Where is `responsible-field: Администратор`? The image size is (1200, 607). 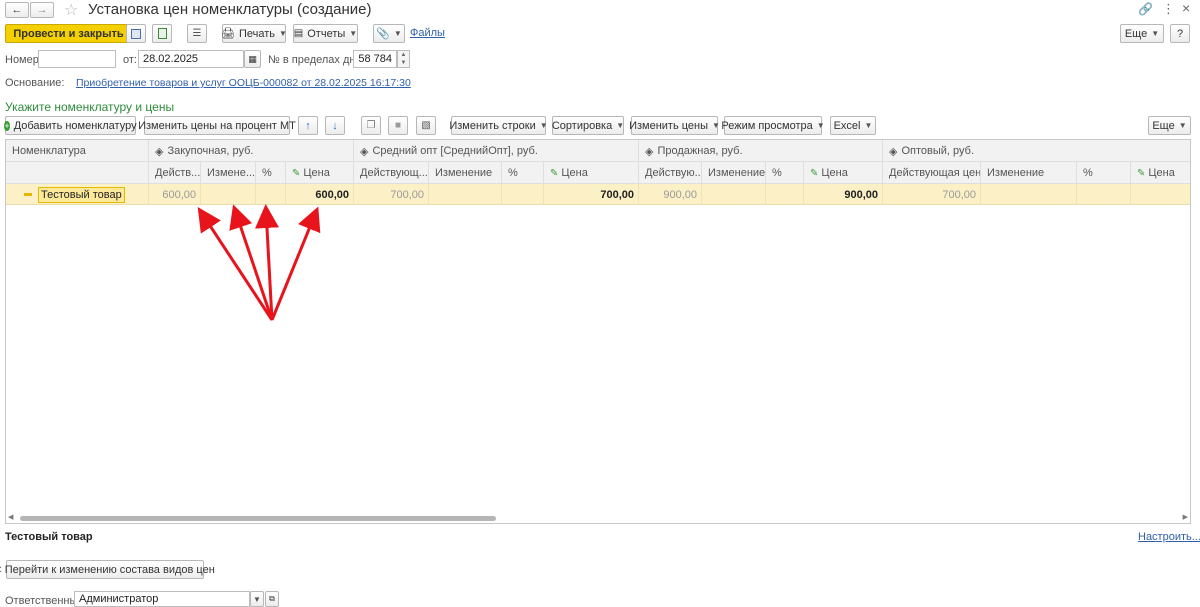
responsible-field: Администратор is located at coordinates (162, 599).